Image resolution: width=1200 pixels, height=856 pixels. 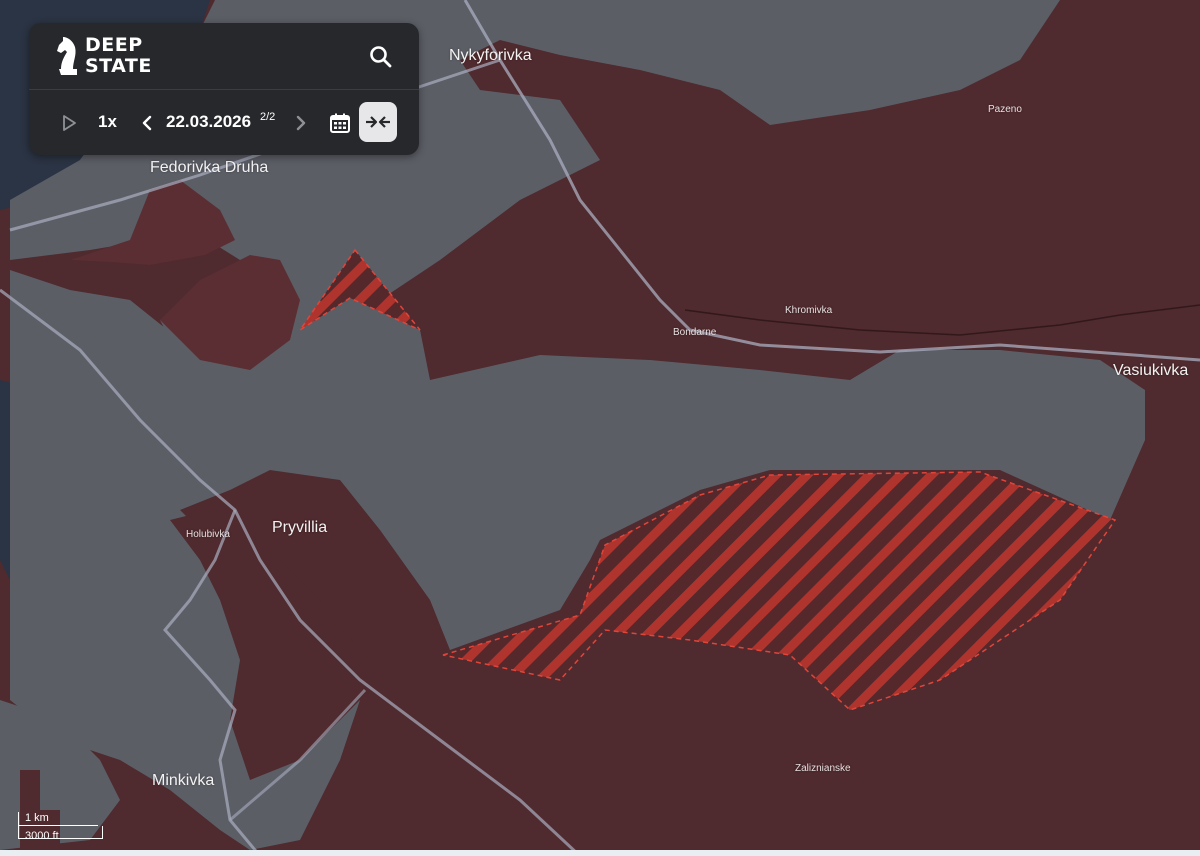 What do you see at coordinates (299, 528) in the screenshot?
I see `place-label-pryvillia: Pryvillia` at bounding box center [299, 528].